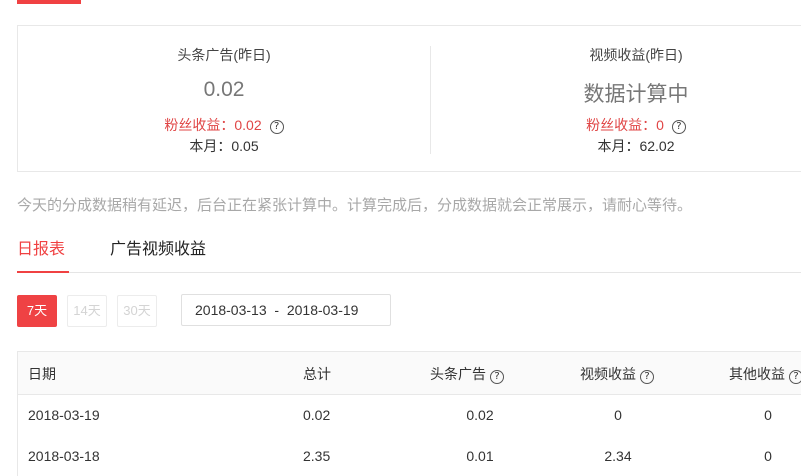 This screenshot has height=476, width=801. I want to click on cell-video-income: 0, so click(618, 415).